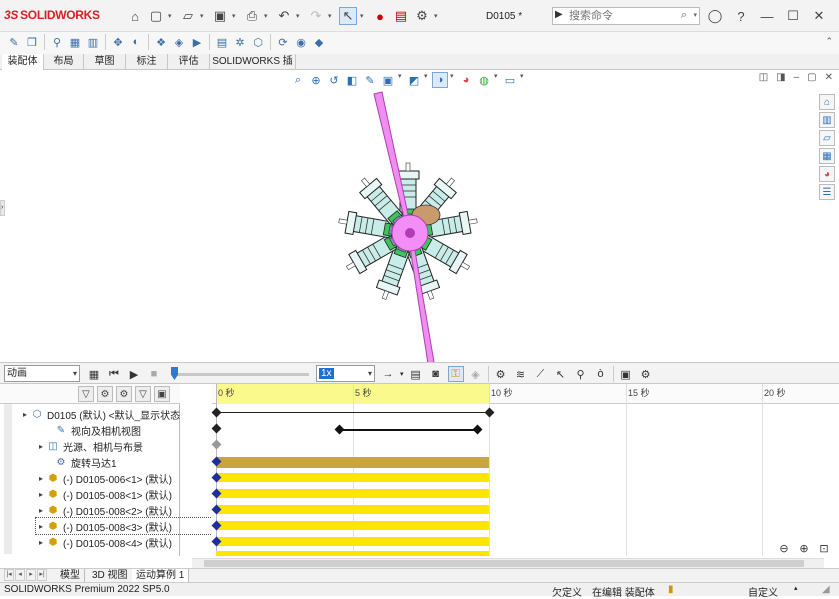 This screenshot has height=599, width=839. Describe the element at coordinates (252, 16) in the screenshot. I see `print-icon: ⎙` at that location.